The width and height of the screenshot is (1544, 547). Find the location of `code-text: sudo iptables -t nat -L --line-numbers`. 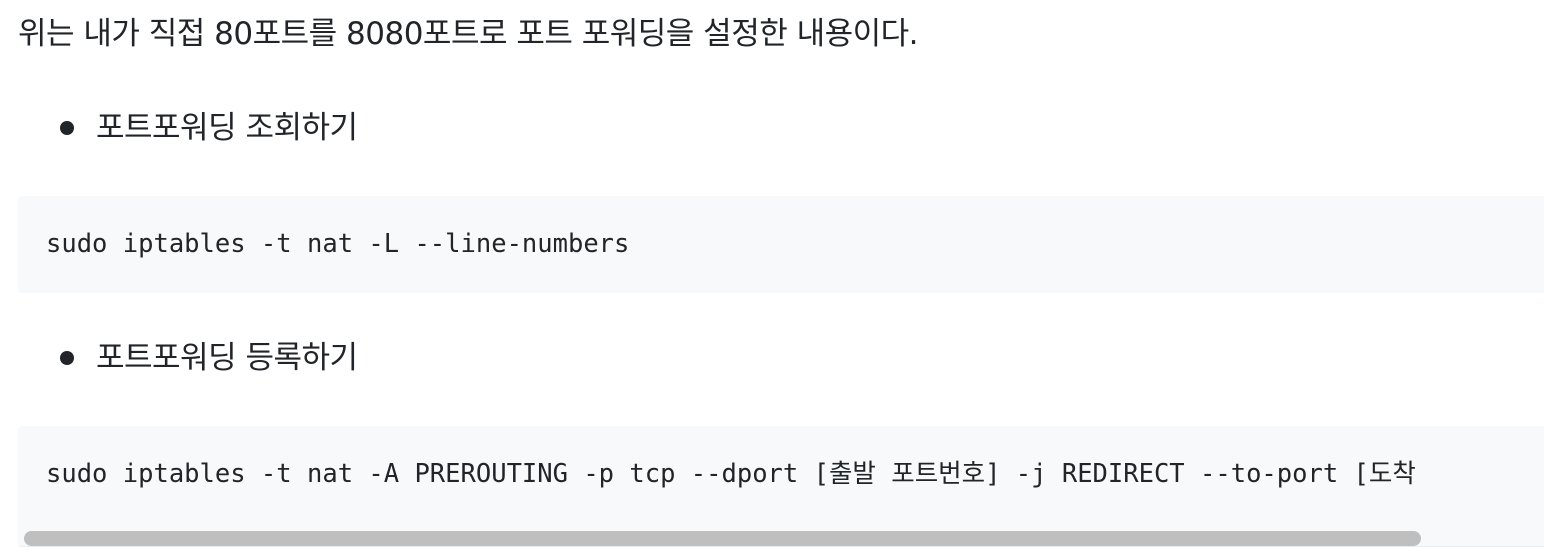

code-text: sudo iptables -t nat -L --line-numbers is located at coordinates (337, 244).